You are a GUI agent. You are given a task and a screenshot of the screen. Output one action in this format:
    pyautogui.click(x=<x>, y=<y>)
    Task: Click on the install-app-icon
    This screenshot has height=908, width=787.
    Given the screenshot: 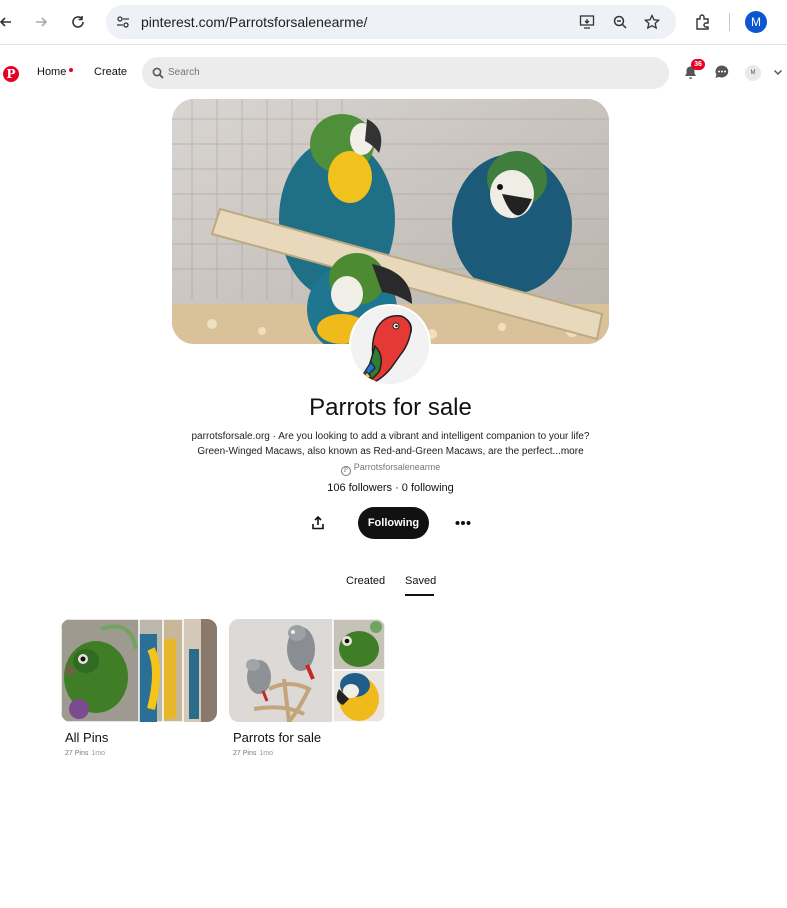 What is the action you would take?
    pyautogui.click(x=587, y=22)
    